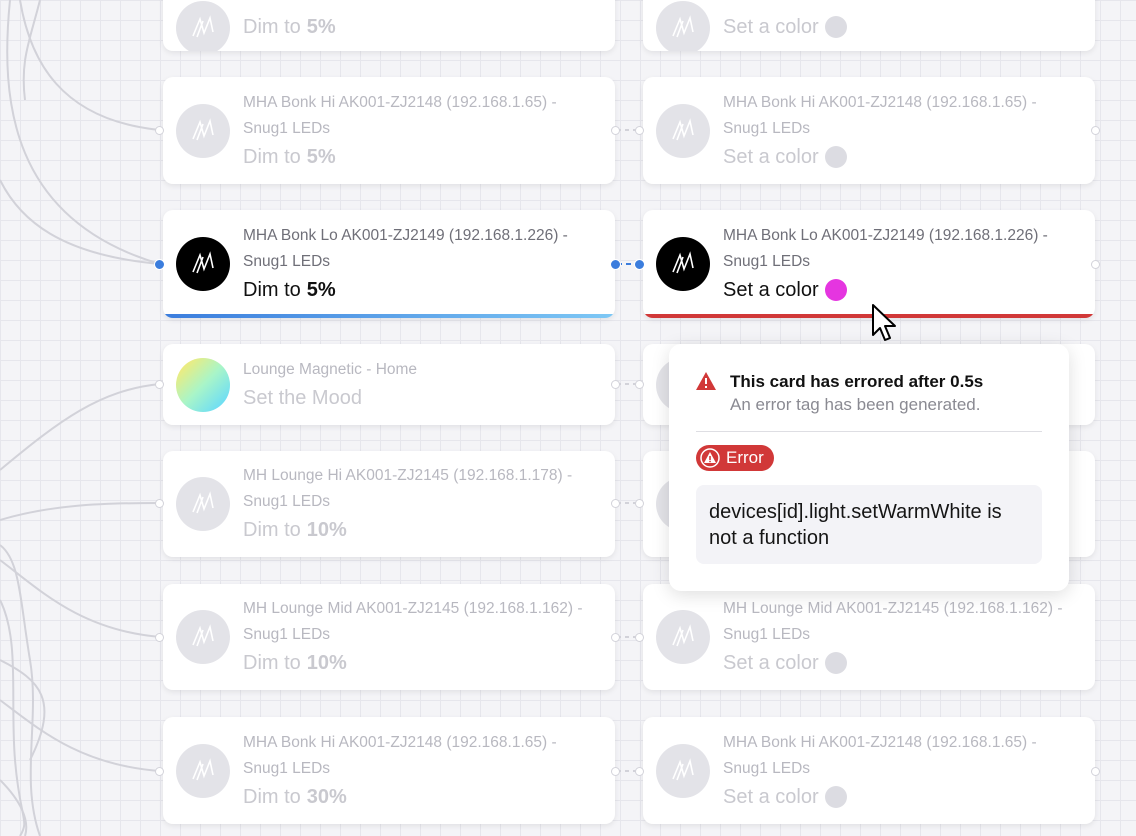 Image resolution: width=1136 pixels, height=836 pixels. What do you see at coordinates (295, 796) in the screenshot?
I see `card-action: Dim to 30%` at bounding box center [295, 796].